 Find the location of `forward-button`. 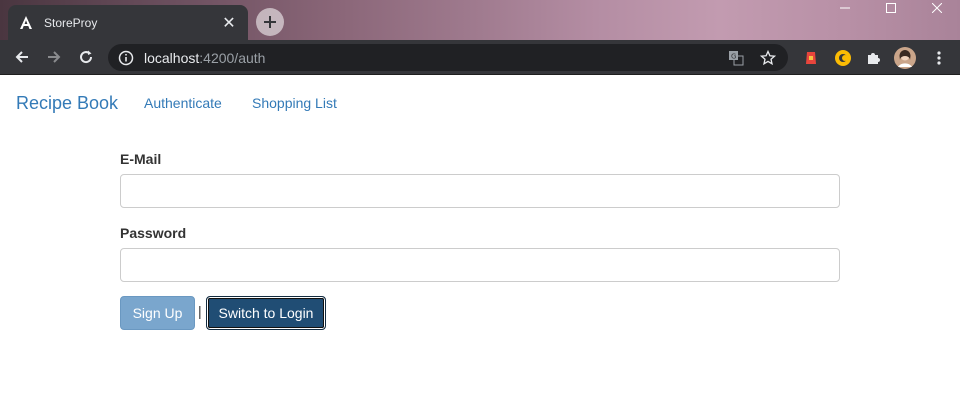

forward-button is located at coordinates (54, 57).